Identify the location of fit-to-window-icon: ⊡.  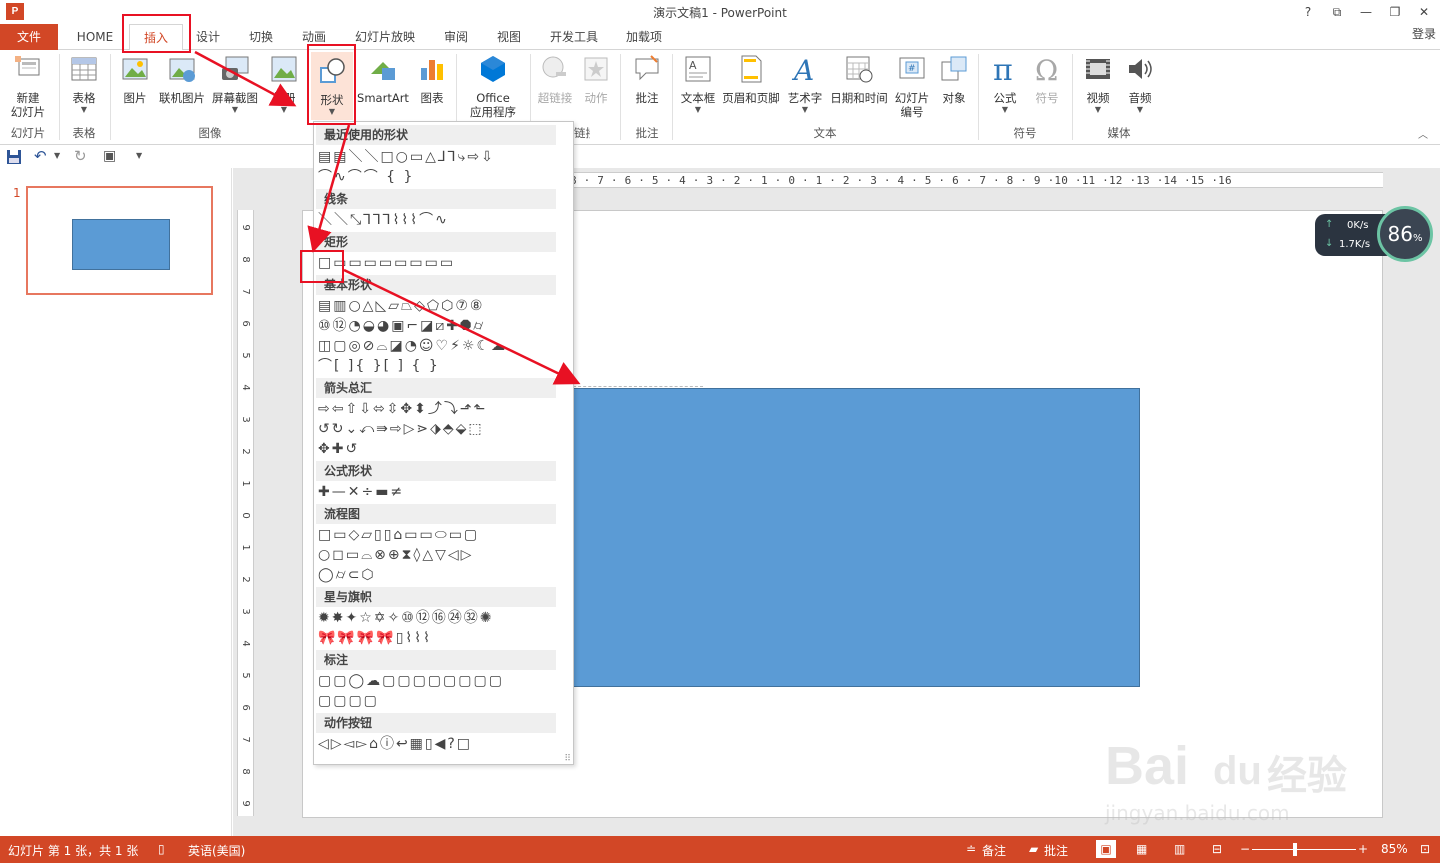
(1425, 849).